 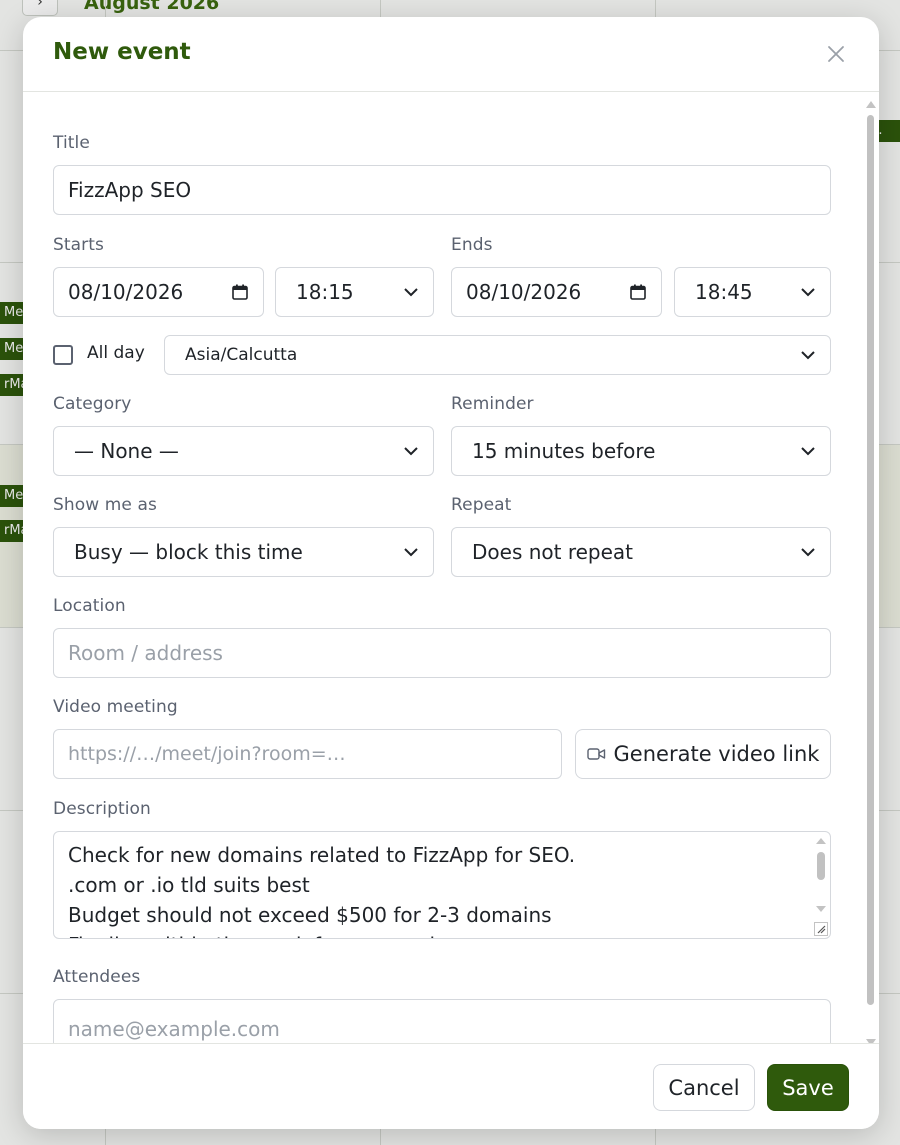 What do you see at coordinates (122, 52) in the screenshot?
I see `dialog-title: New event` at bounding box center [122, 52].